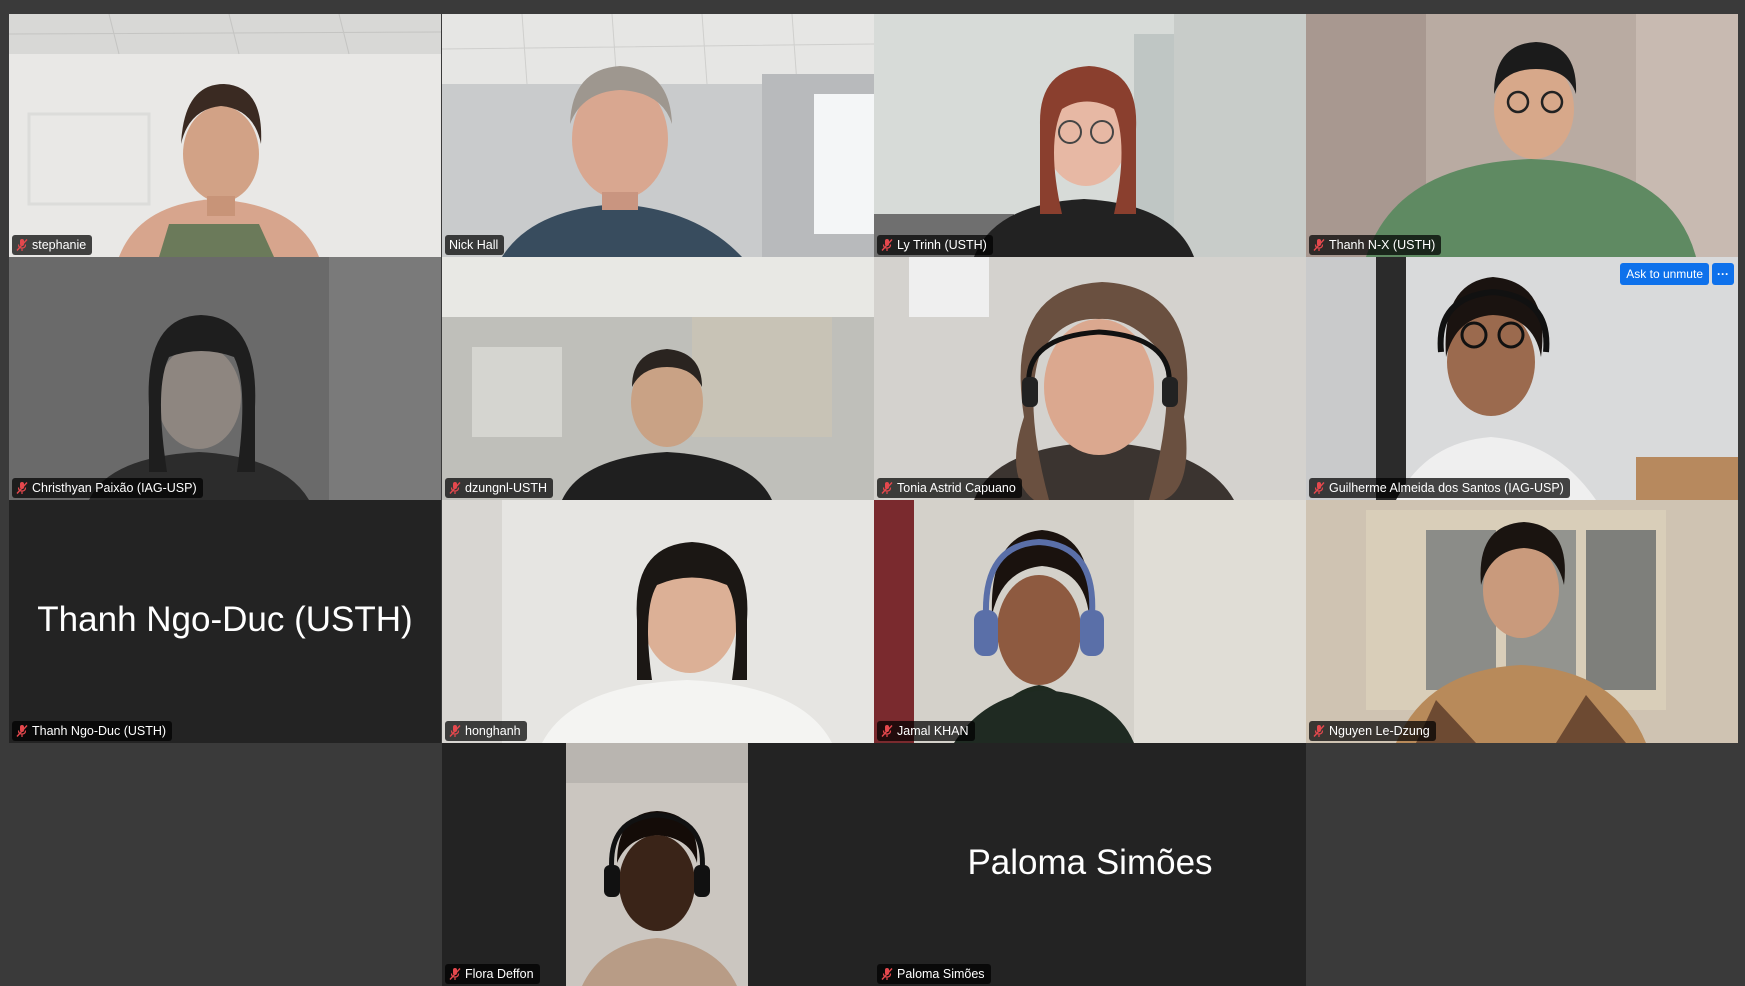  Describe the element at coordinates (1379, 731) in the screenshot. I see `participant-name: Nguyen Le-Dzung` at that location.